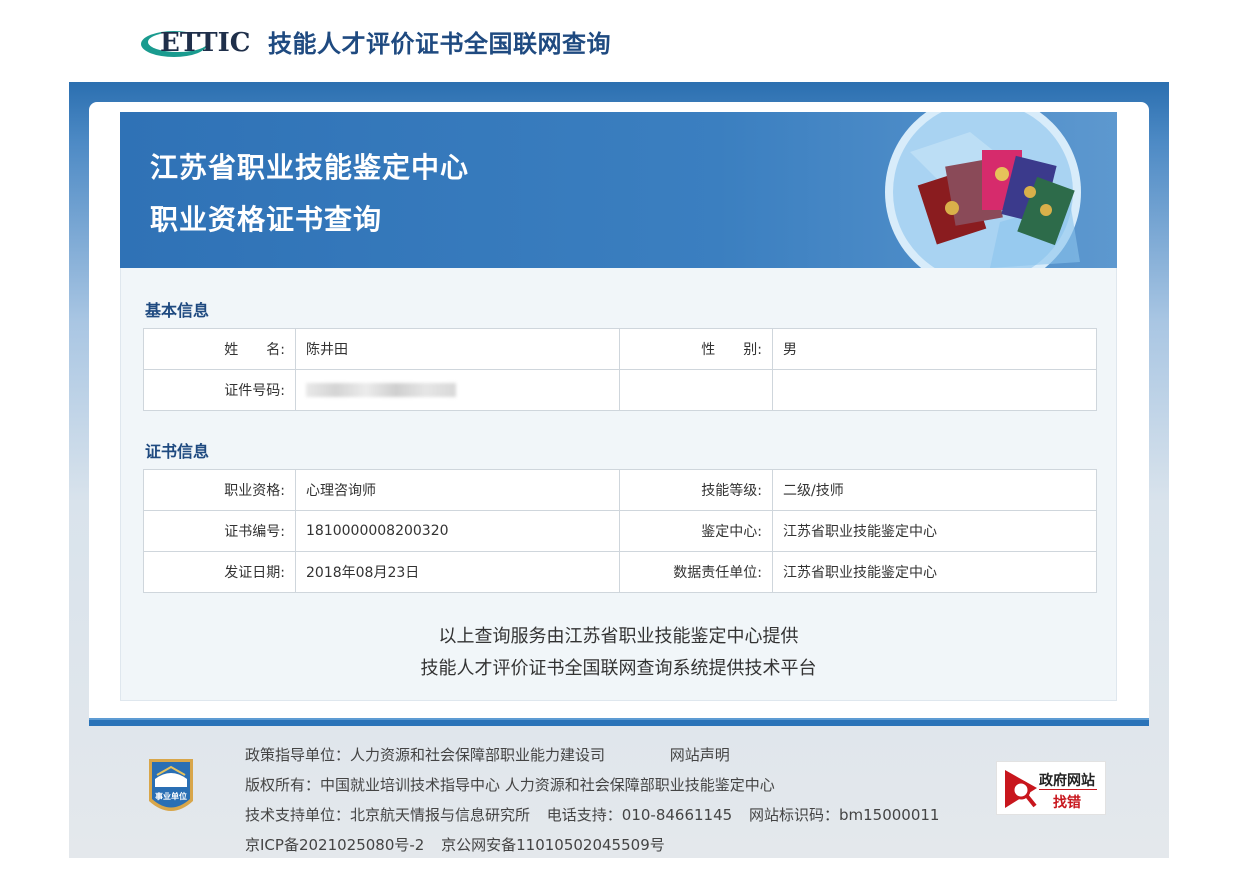  What do you see at coordinates (205, 43) in the screenshot?
I see `logo-text: ETTIC` at bounding box center [205, 43].